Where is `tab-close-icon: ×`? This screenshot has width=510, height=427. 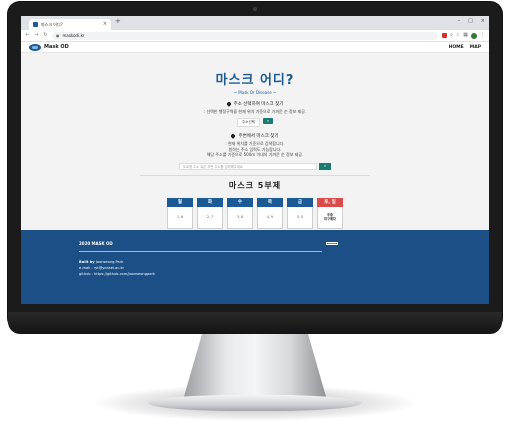 tab-close-icon: × is located at coordinates (105, 24).